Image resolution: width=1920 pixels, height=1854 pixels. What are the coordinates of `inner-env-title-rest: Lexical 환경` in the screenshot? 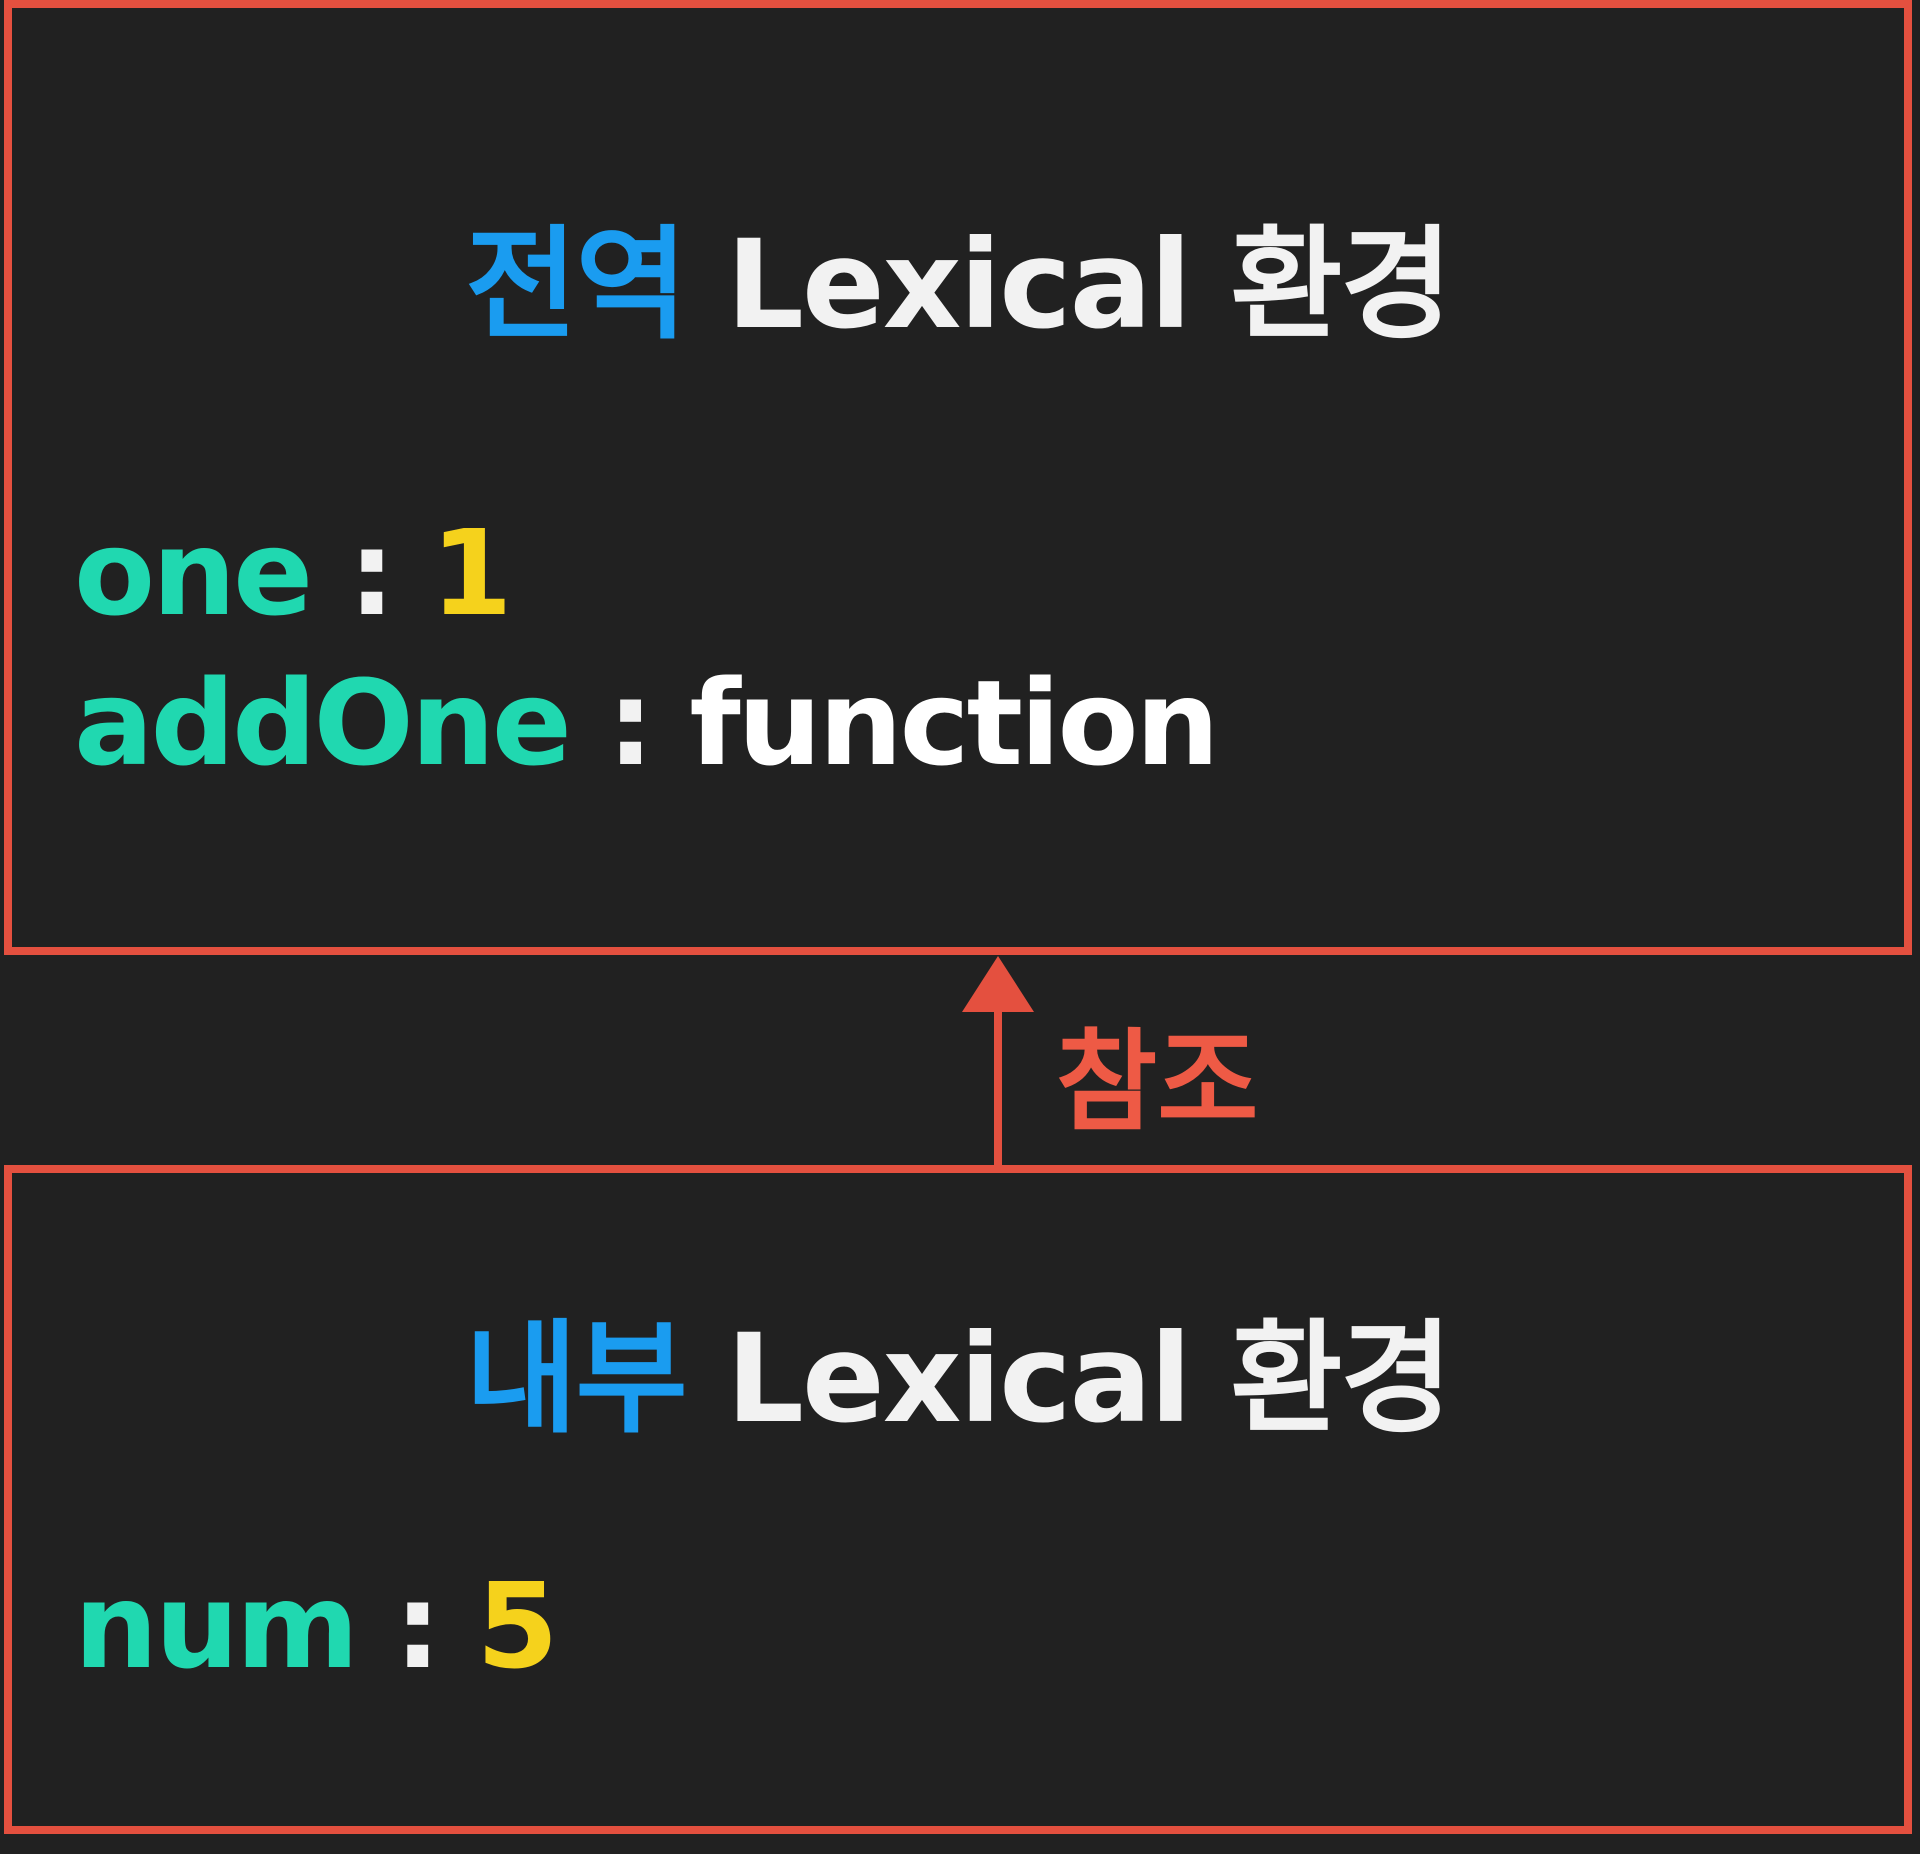 It's located at (1089, 1379).